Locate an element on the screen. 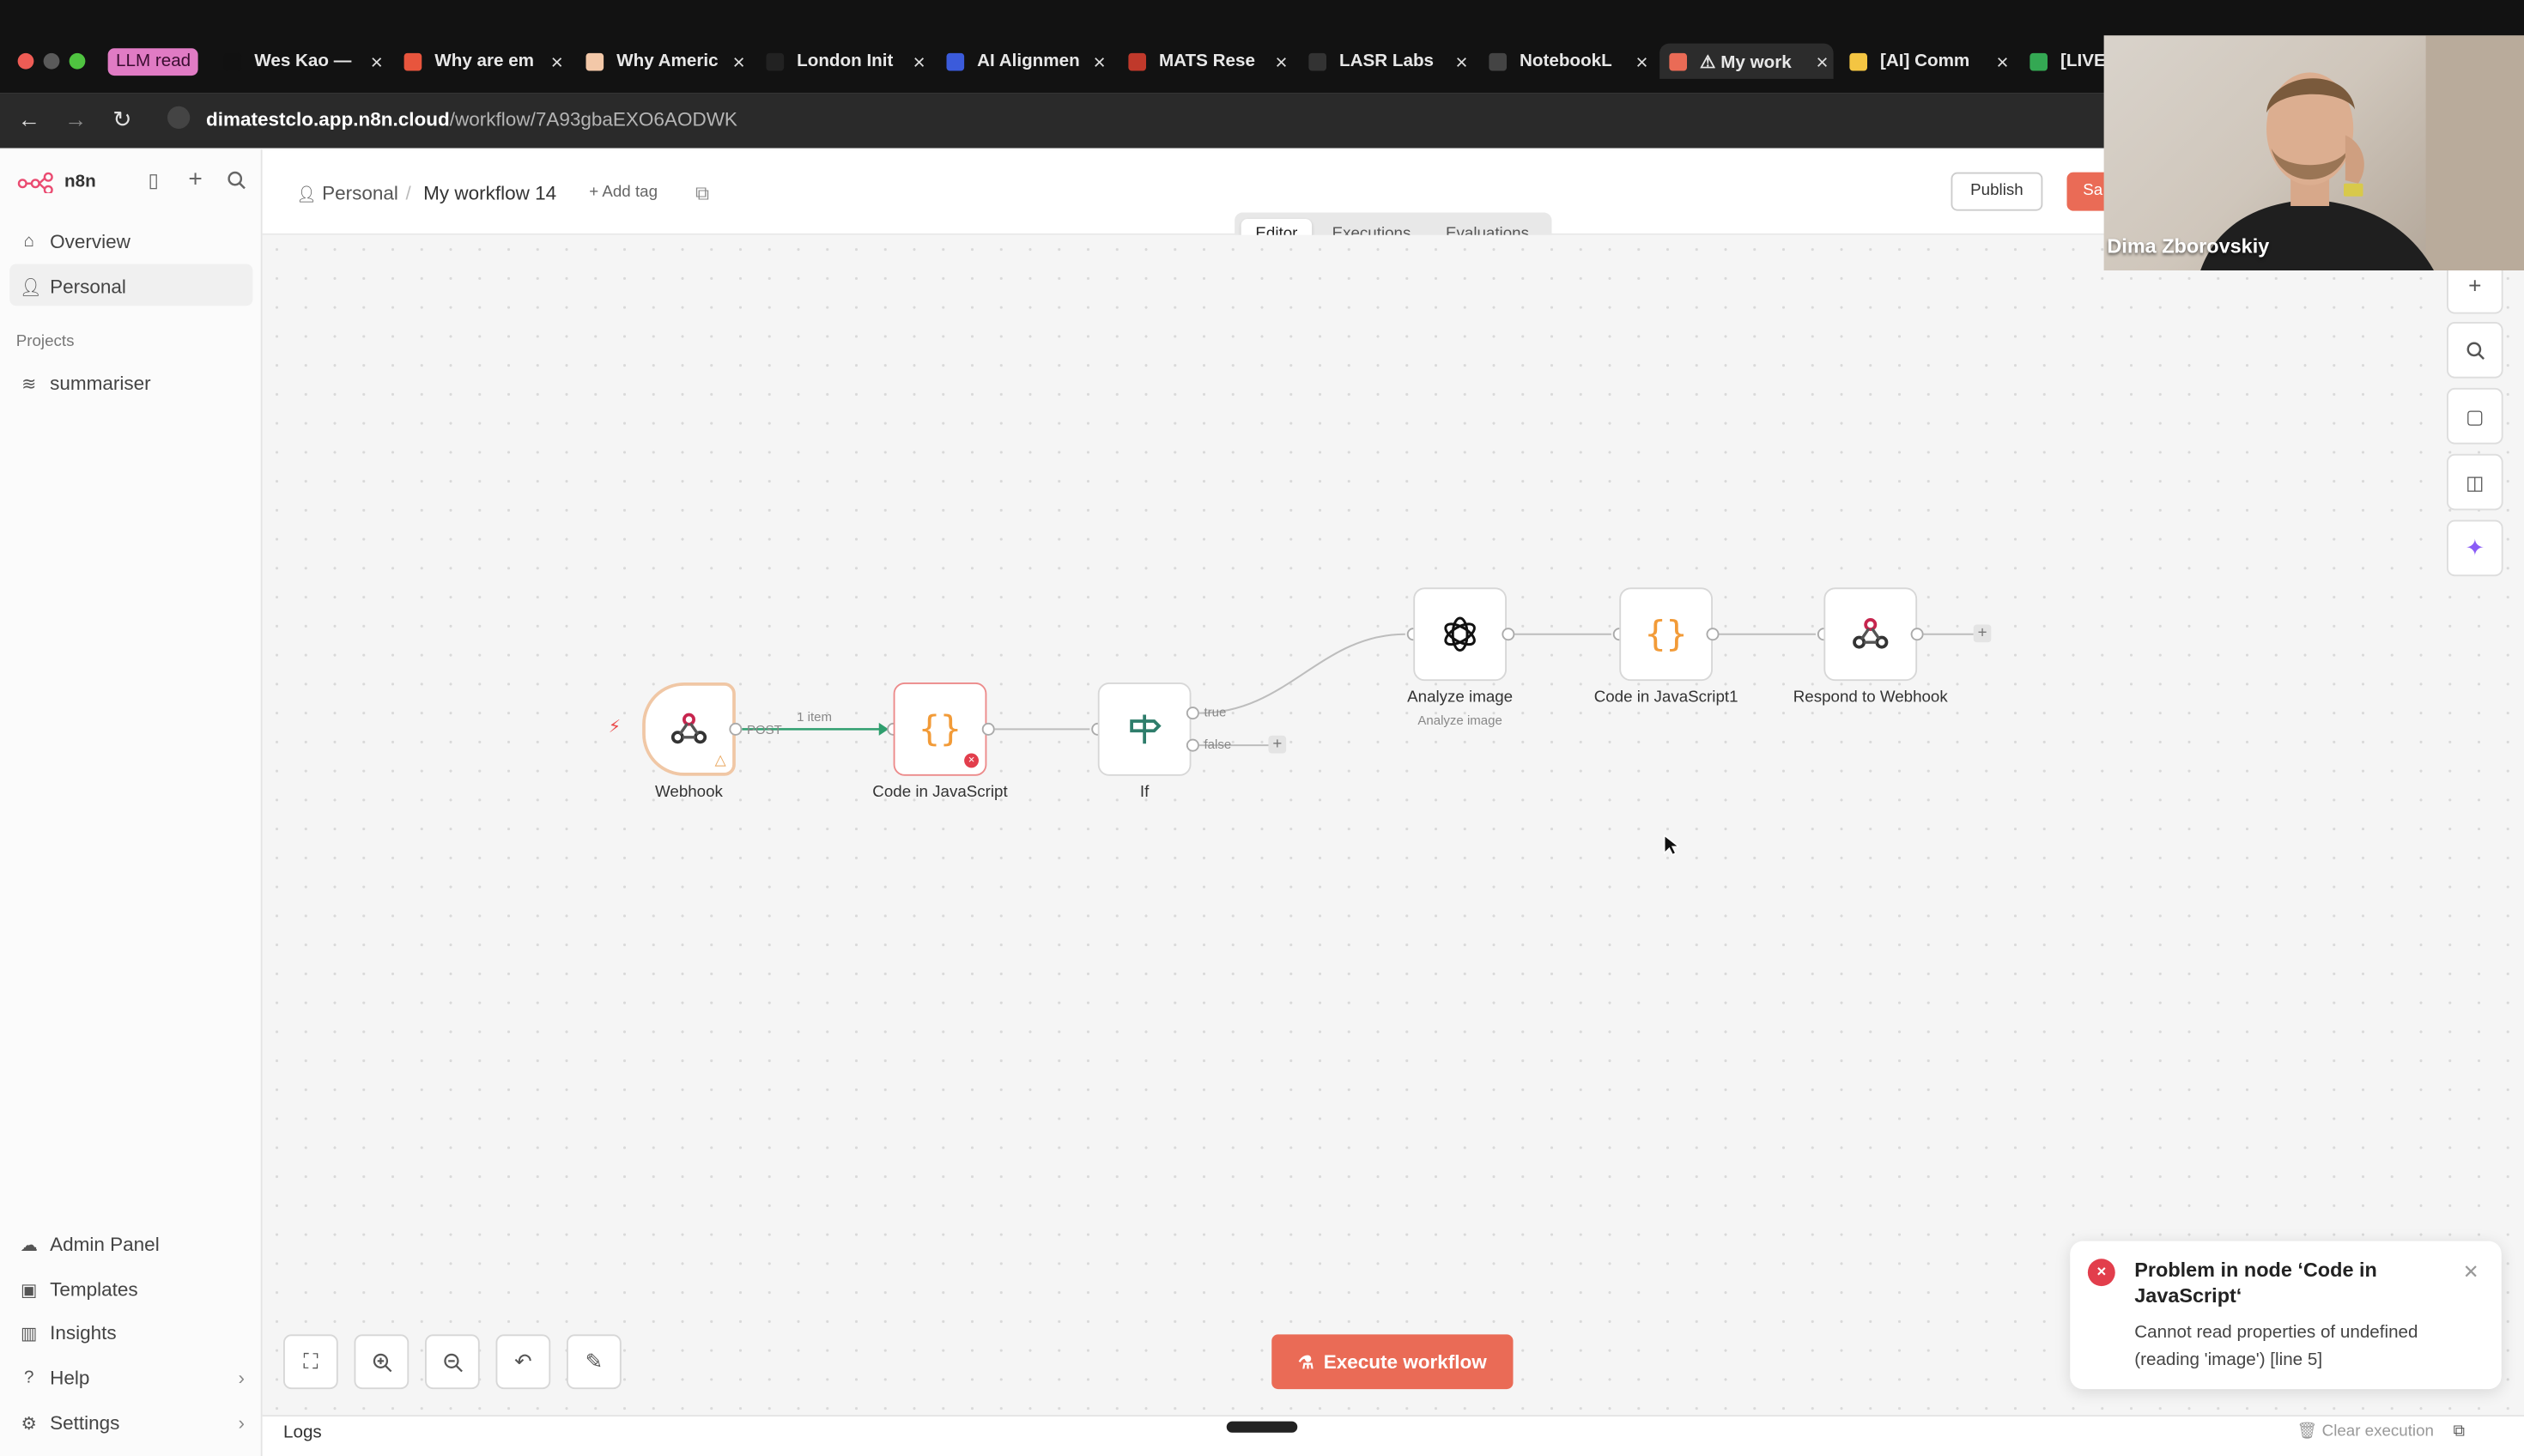 This screenshot has width=2524, height=1456. node-if is located at coordinates (1144, 729).